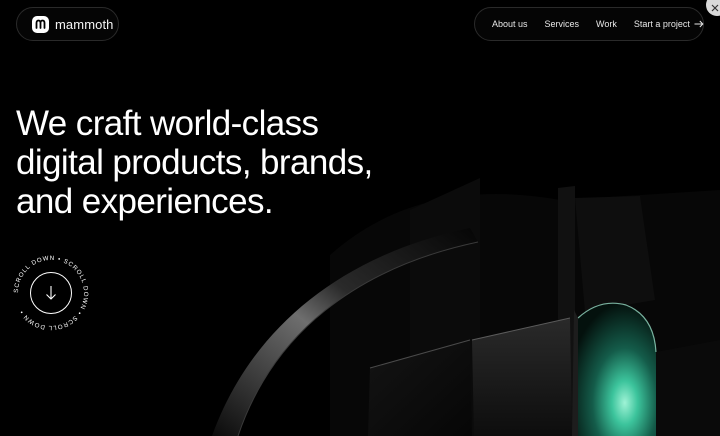  I want to click on scroll-circle, so click(51, 293).